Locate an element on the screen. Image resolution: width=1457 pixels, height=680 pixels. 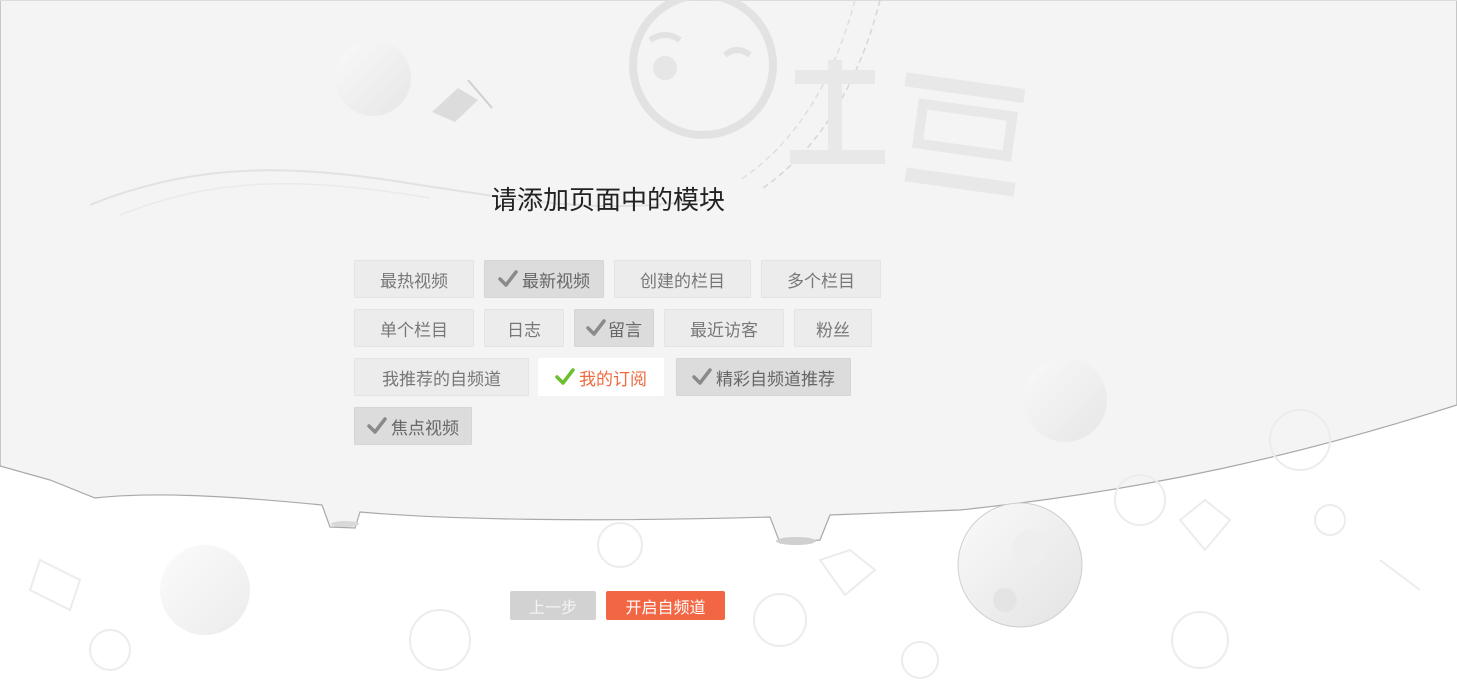
module-option-featured-channels: 精彩自频道推荐 is located at coordinates (763, 377).